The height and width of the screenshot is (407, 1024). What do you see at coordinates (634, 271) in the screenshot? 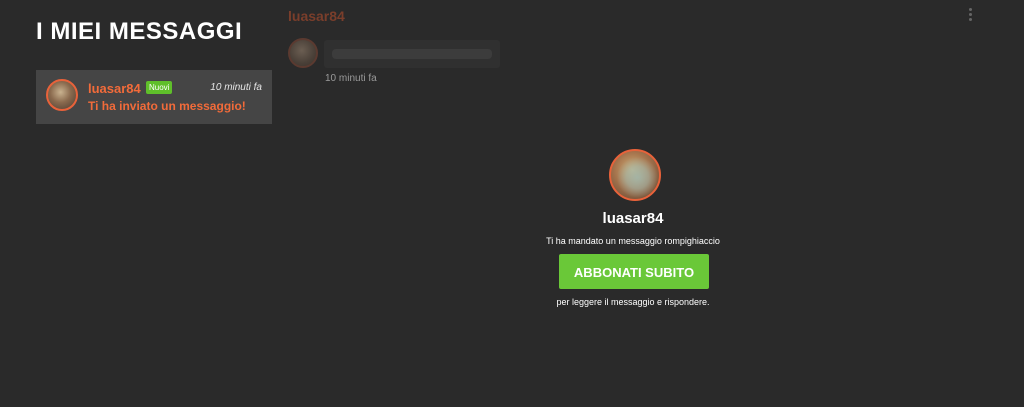
I see `subscribe-button: ABBONATI SUBITO` at bounding box center [634, 271].